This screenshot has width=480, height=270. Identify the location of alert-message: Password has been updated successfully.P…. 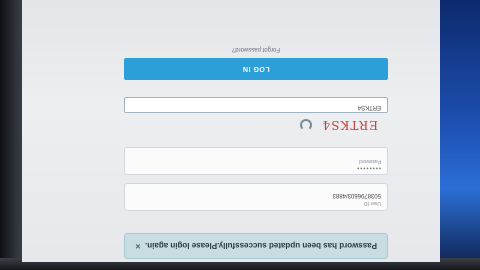
(261, 246).